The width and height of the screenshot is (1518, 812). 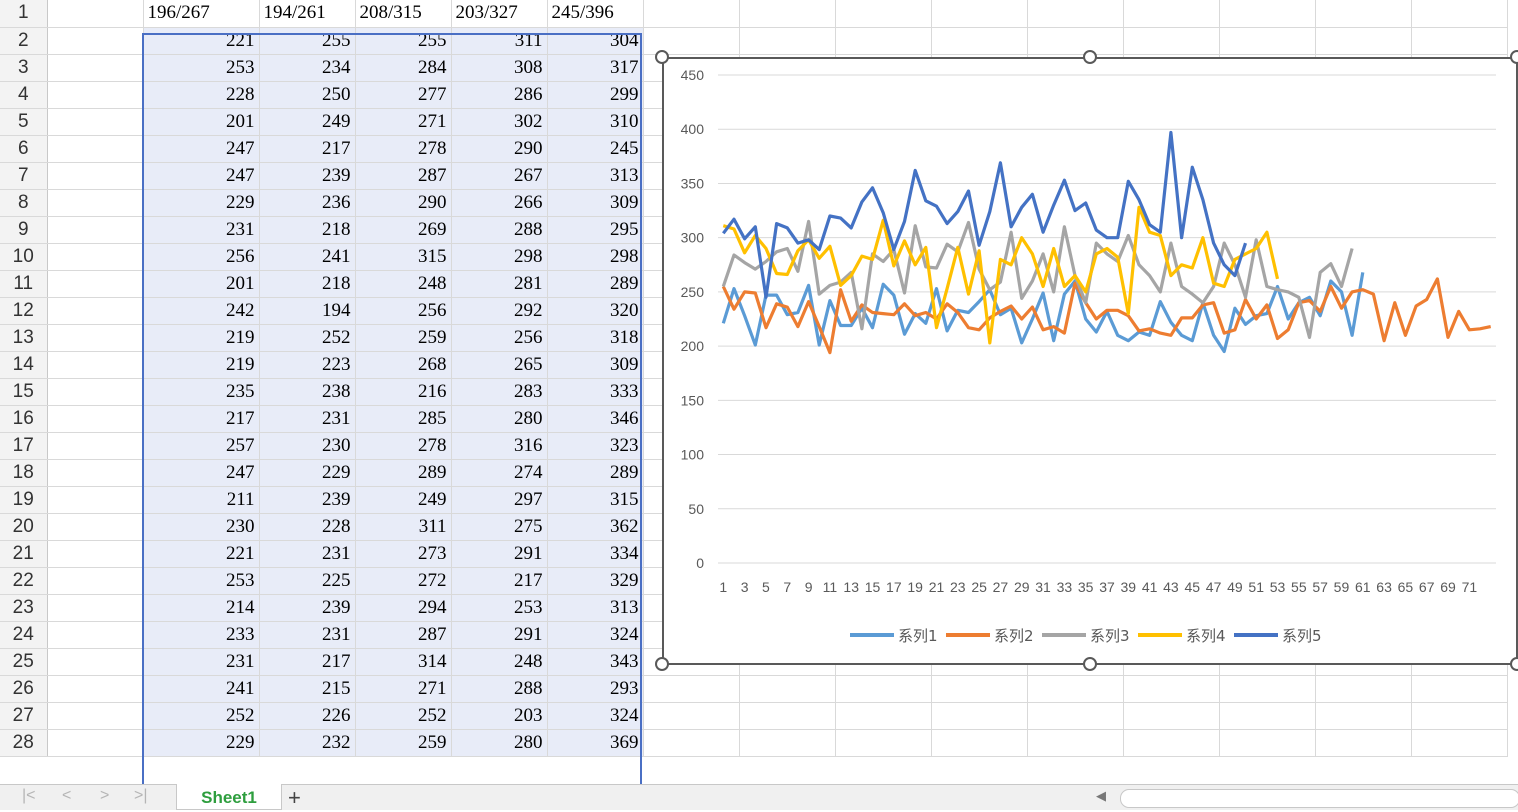 I want to click on data-cell: 214, so click(x=201, y=608).